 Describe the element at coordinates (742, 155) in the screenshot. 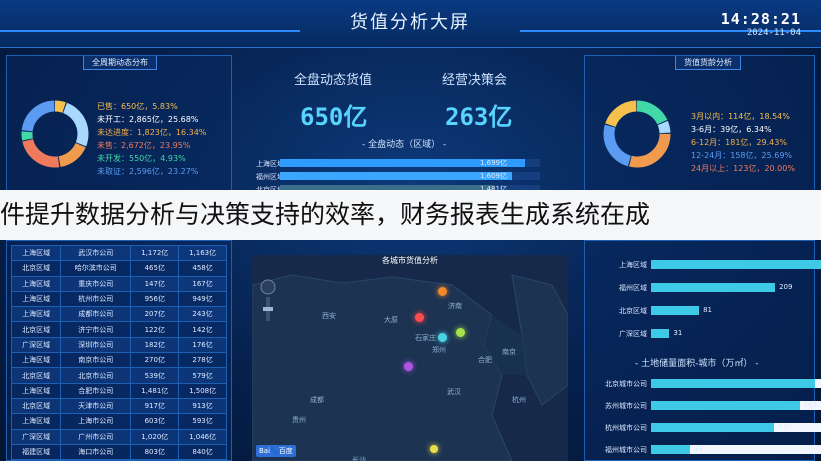

I see `legend-item: 12-24月：158亿，25.69%` at that location.